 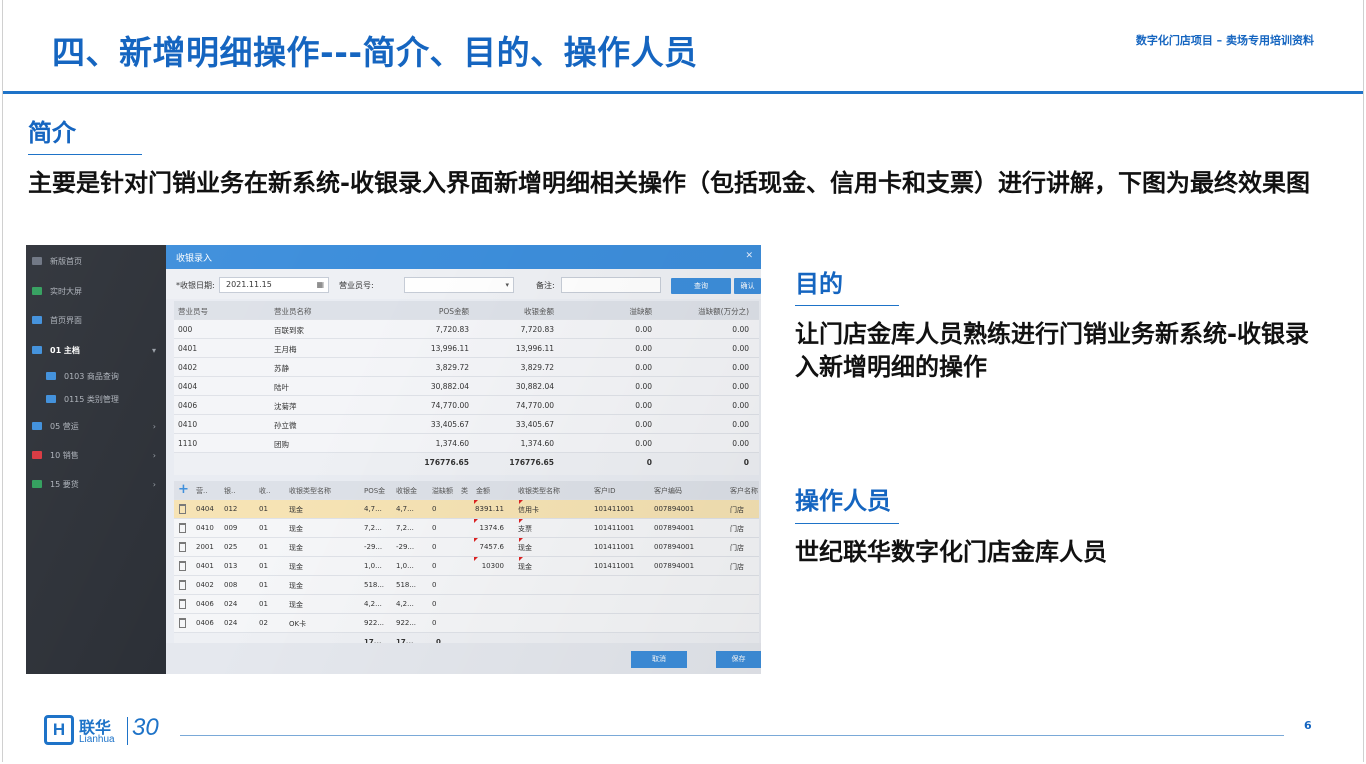 I want to click on table-row: 0404 陆叶 30,882.04 30,882.04 0.00 0.00, so click(x=466, y=386).